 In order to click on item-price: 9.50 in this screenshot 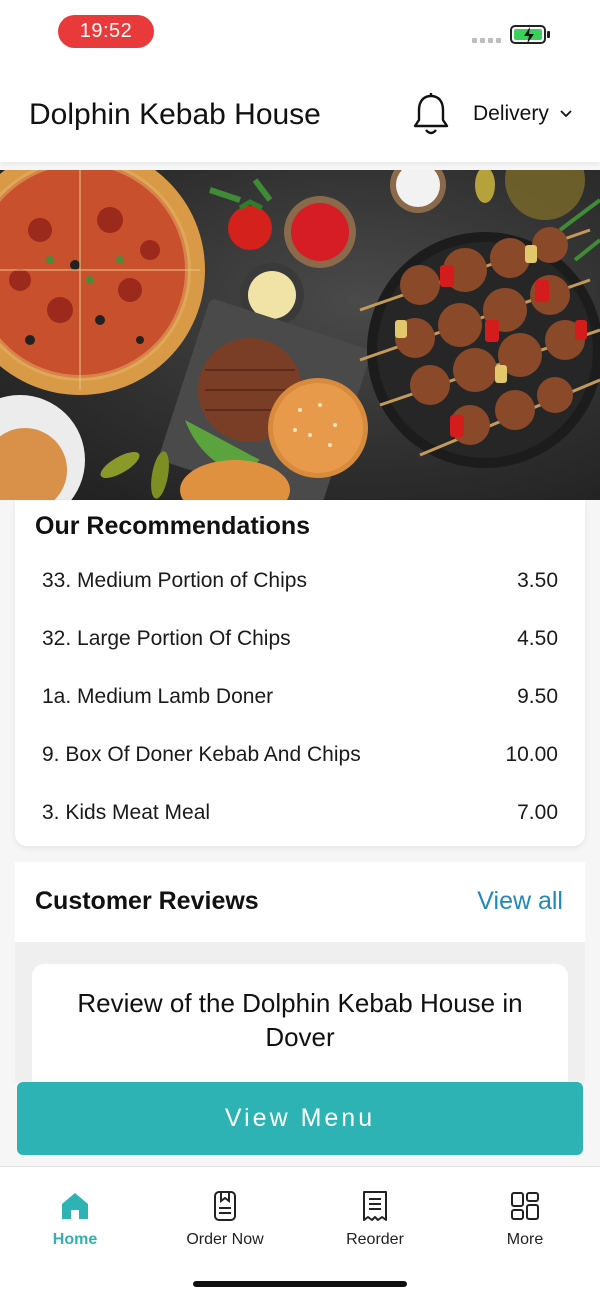, I will do `click(537, 696)`.